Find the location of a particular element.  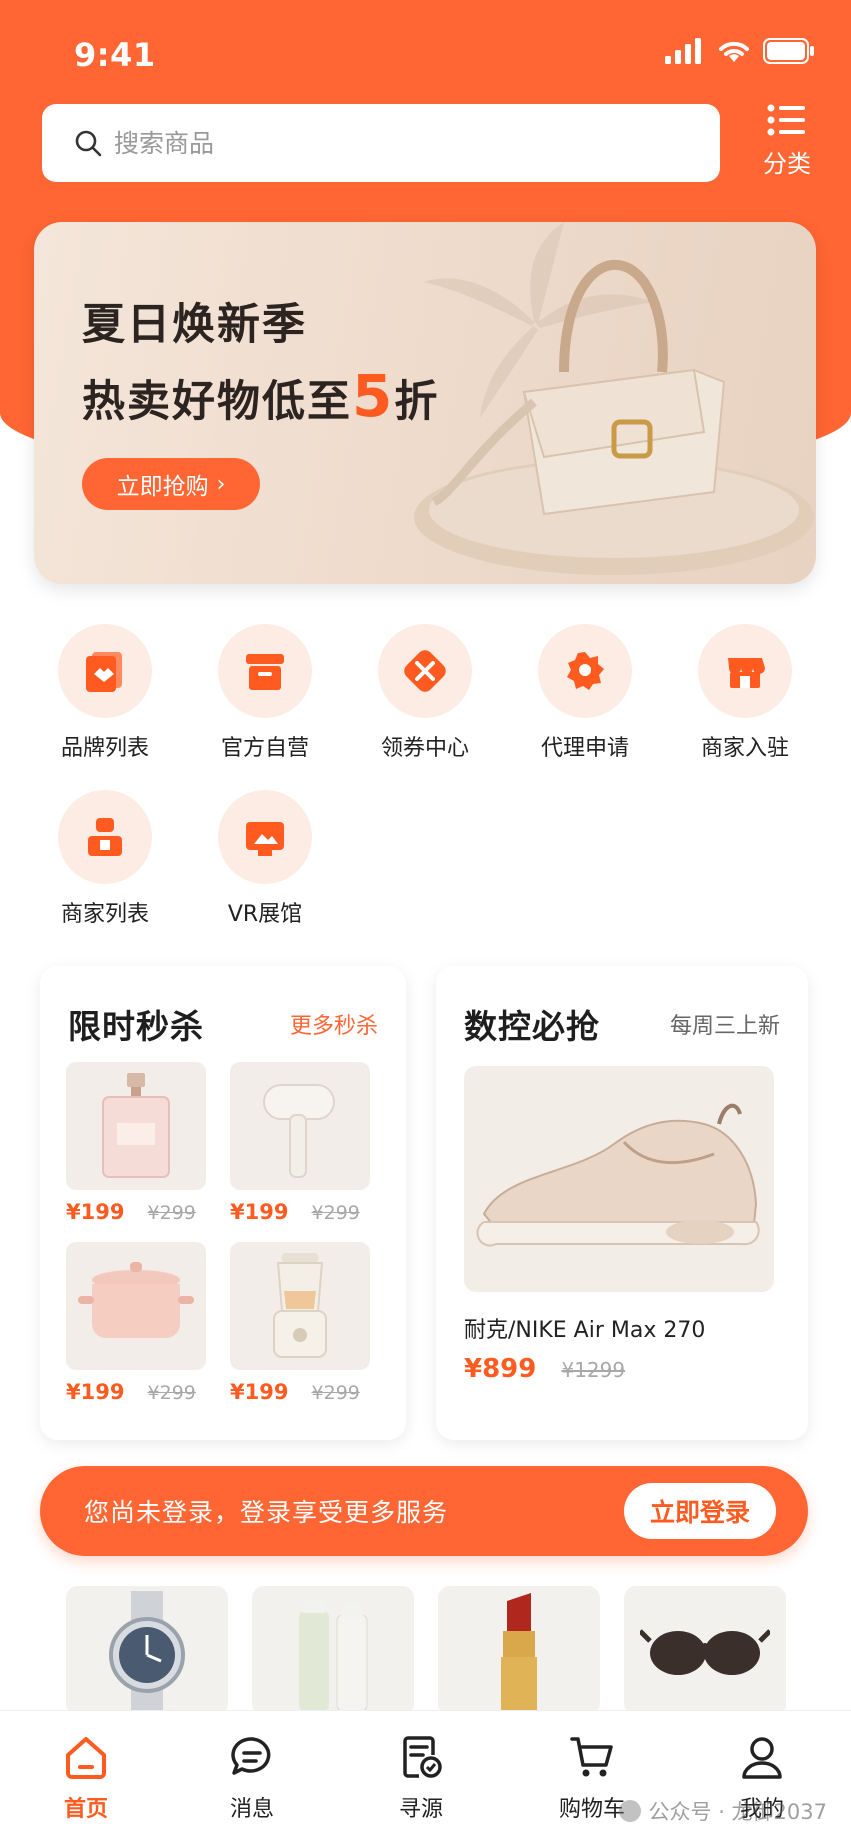

tab-messages: 消息 is located at coordinates (252, 1778).